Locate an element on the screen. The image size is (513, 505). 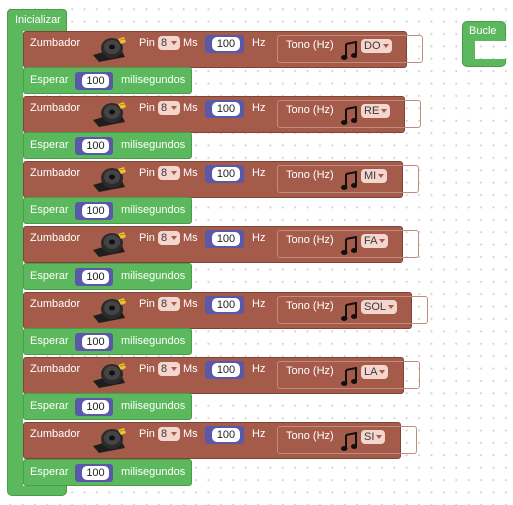
zumbador-block: Zumbador Pin 8 Ms 100 Hz Tono (Hz) RE is located at coordinates (222, 114).